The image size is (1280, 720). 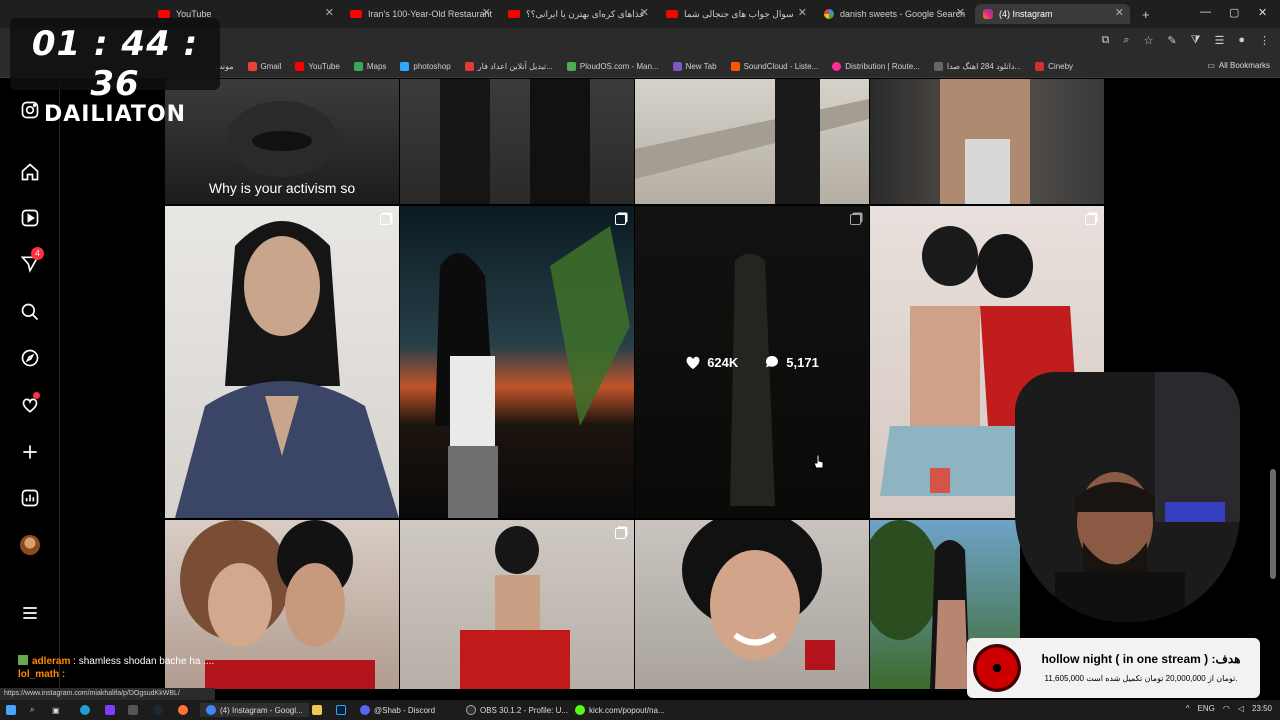 What do you see at coordinates (1234, 12) in the screenshot?
I see `maximize-icon: ▢` at bounding box center [1234, 12].